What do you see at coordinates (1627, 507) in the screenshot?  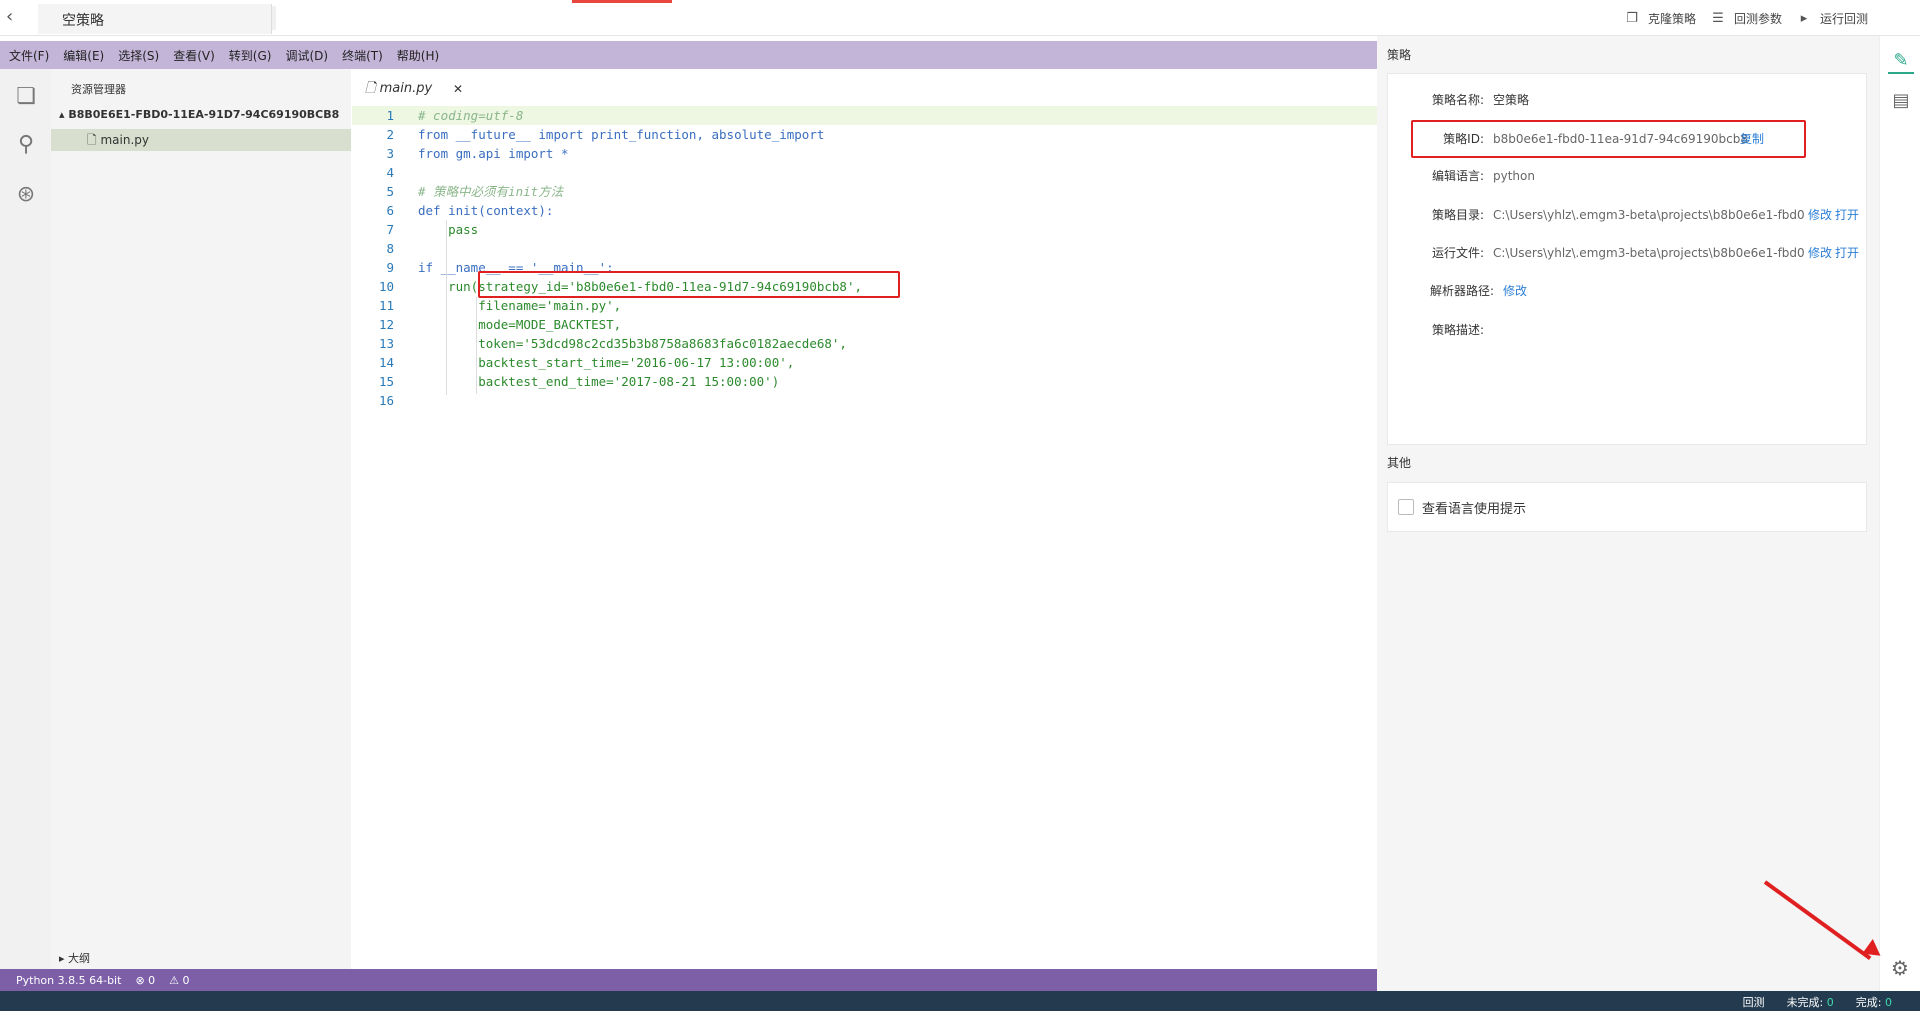 I see `other-card: 查看语言使用提示` at bounding box center [1627, 507].